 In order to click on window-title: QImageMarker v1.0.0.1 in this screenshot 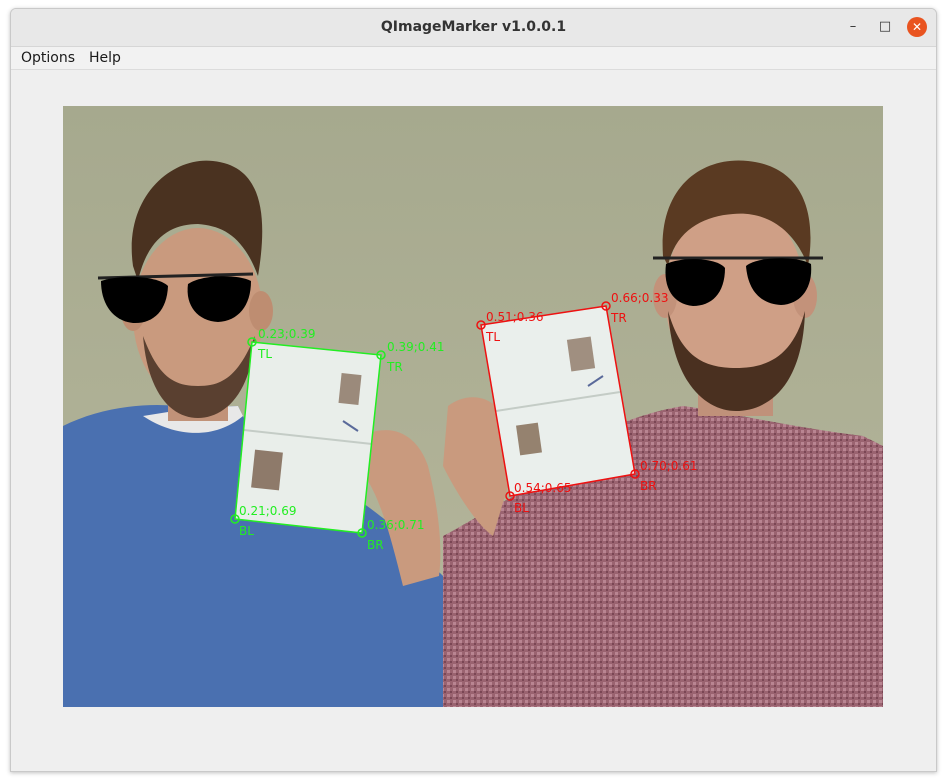, I will do `click(473, 27)`.